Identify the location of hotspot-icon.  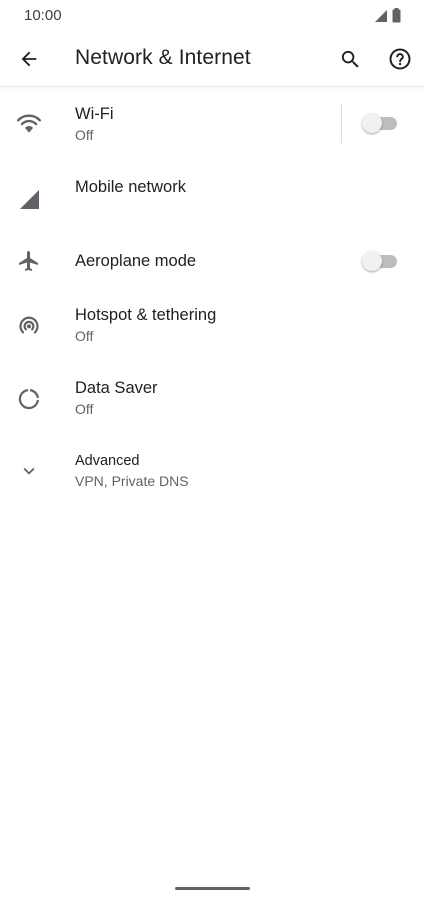
(29, 326).